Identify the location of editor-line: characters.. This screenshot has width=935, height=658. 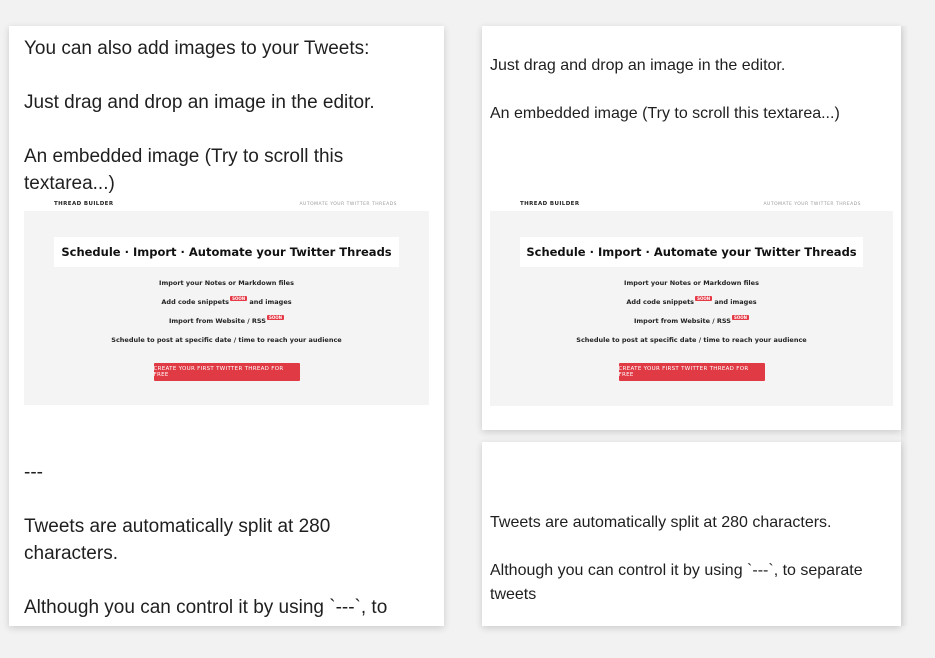
(71, 553).